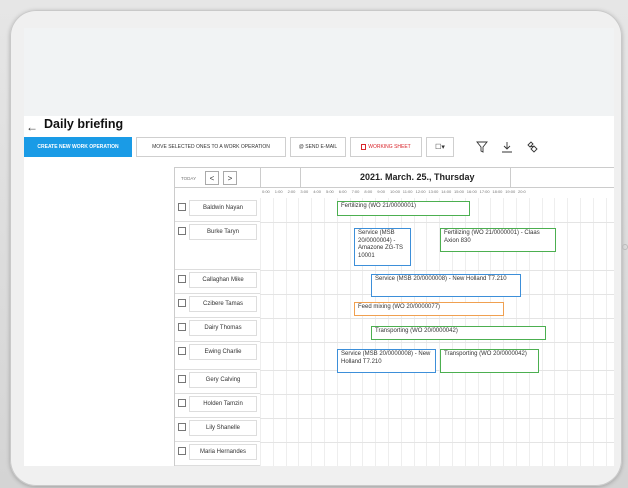 The height and width of the screenshot is (488, 628). What do you see at coordinates (223, 208) in the screenshot?
I see `resource-name: Baldwin Nayan` at bounding box center [223, 208].